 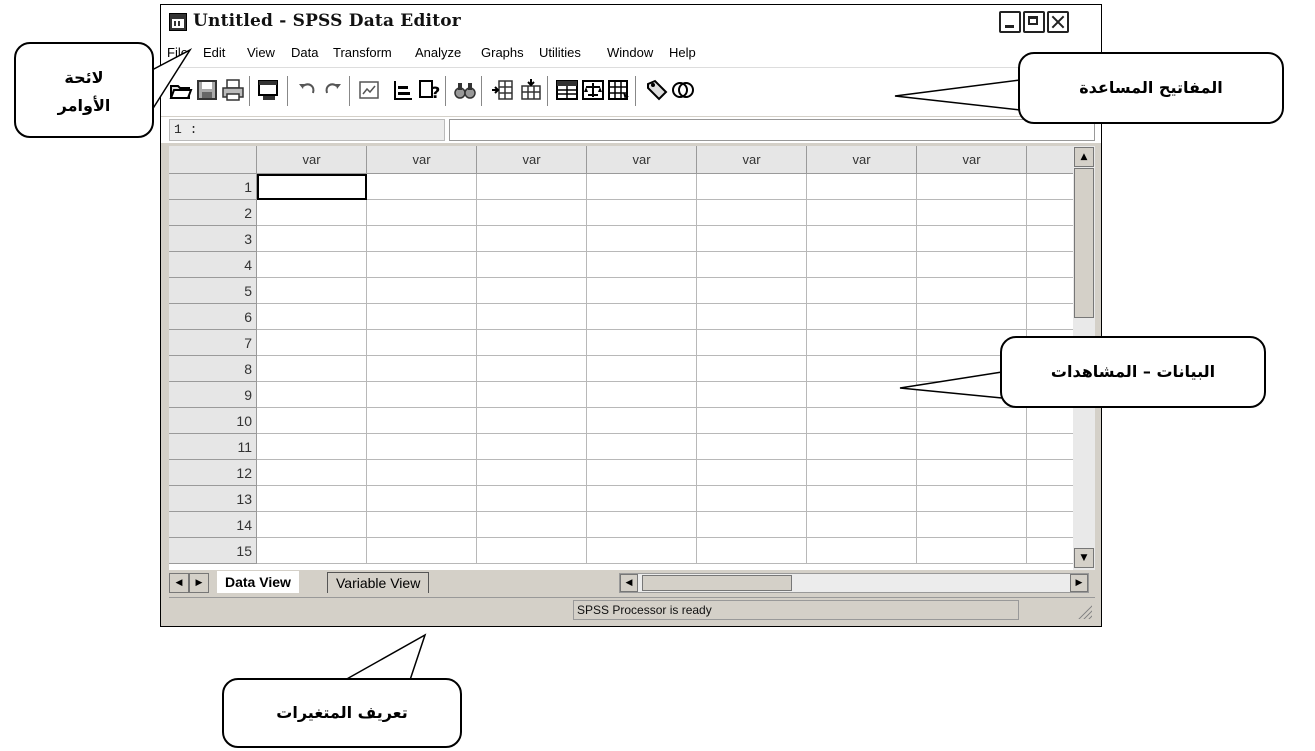 What do you see at coordinates (854, 583) in the screenshot?
I see `horizontal-scrollbar: ◀ ▶` at bounding box center [854, 583].